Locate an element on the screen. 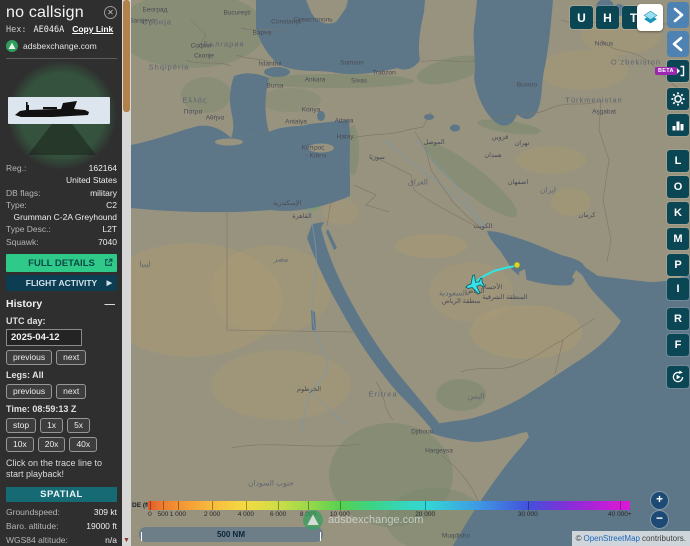  sidebar-scrollbar: ▼ is located at coordinates (126, 273).